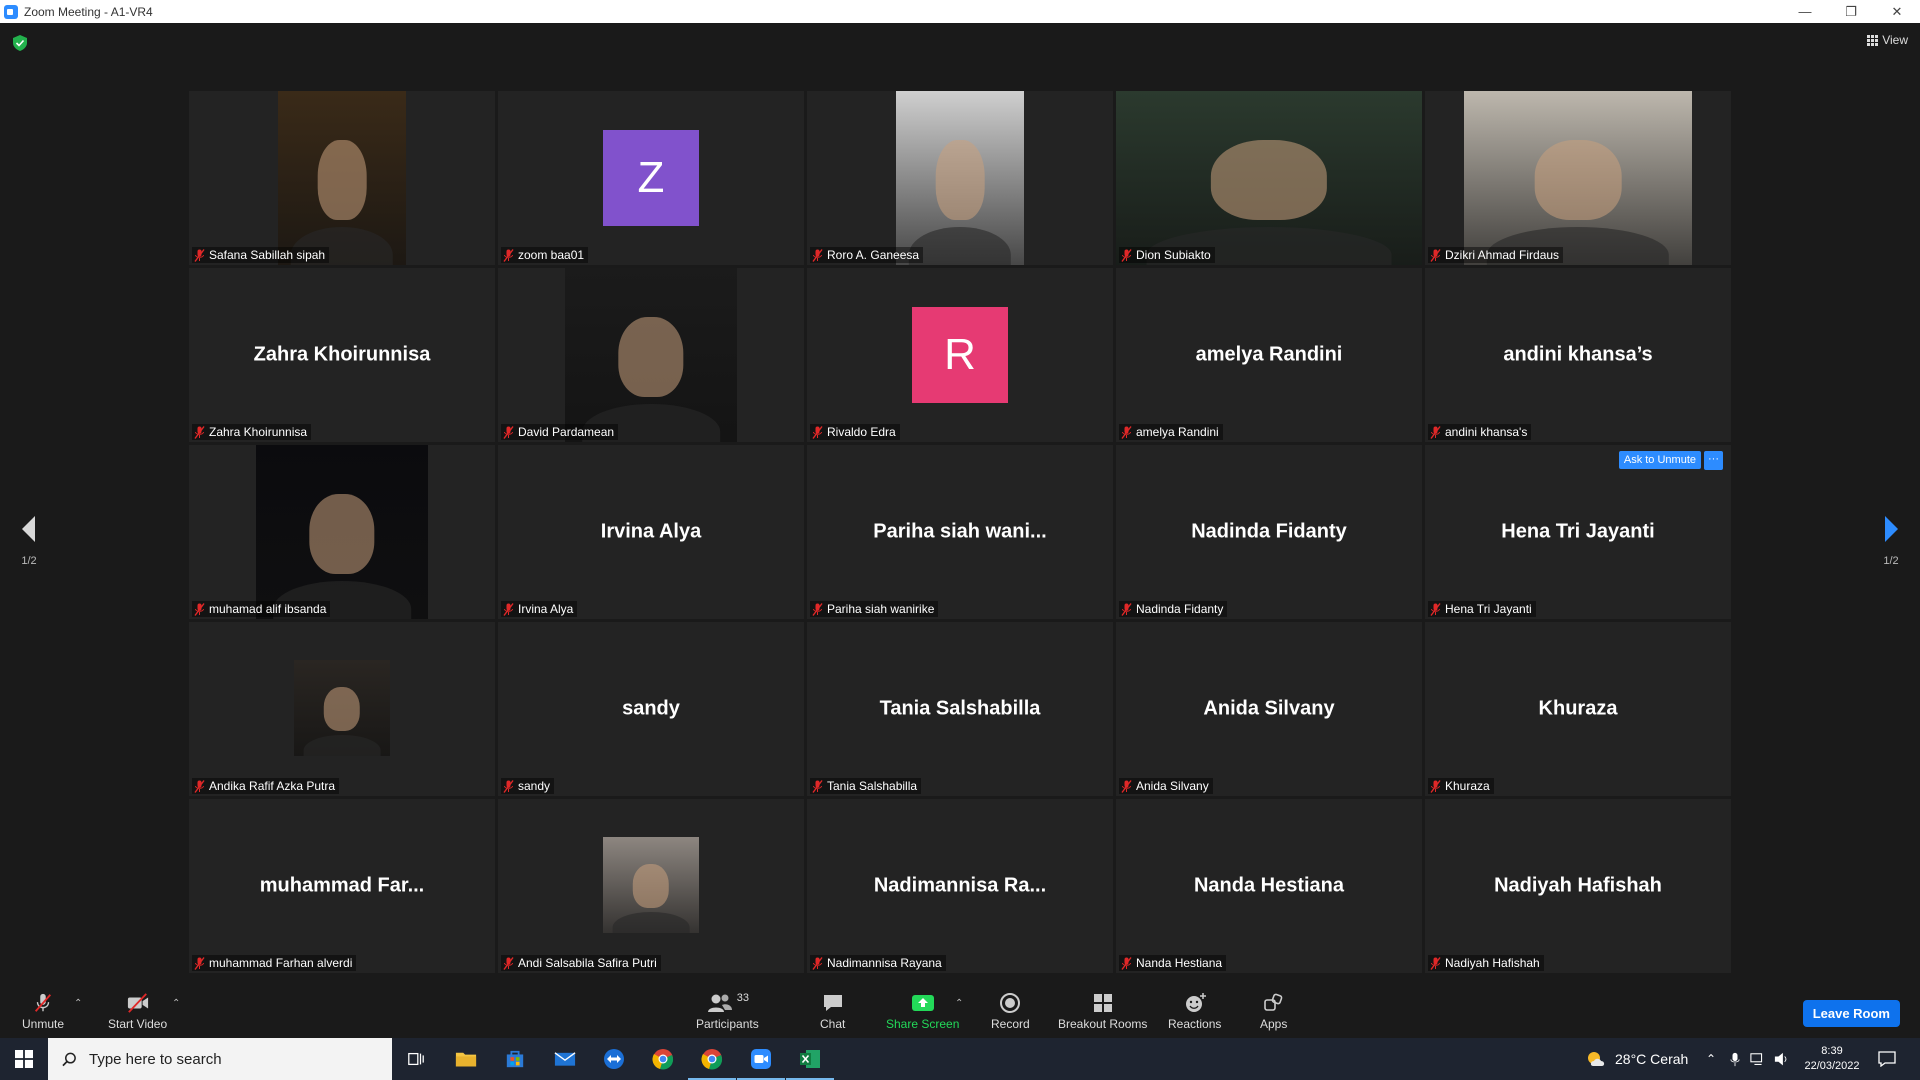  I want to click on breakout-rooms-button: Breakout Rooms, so click(1102, 1011).